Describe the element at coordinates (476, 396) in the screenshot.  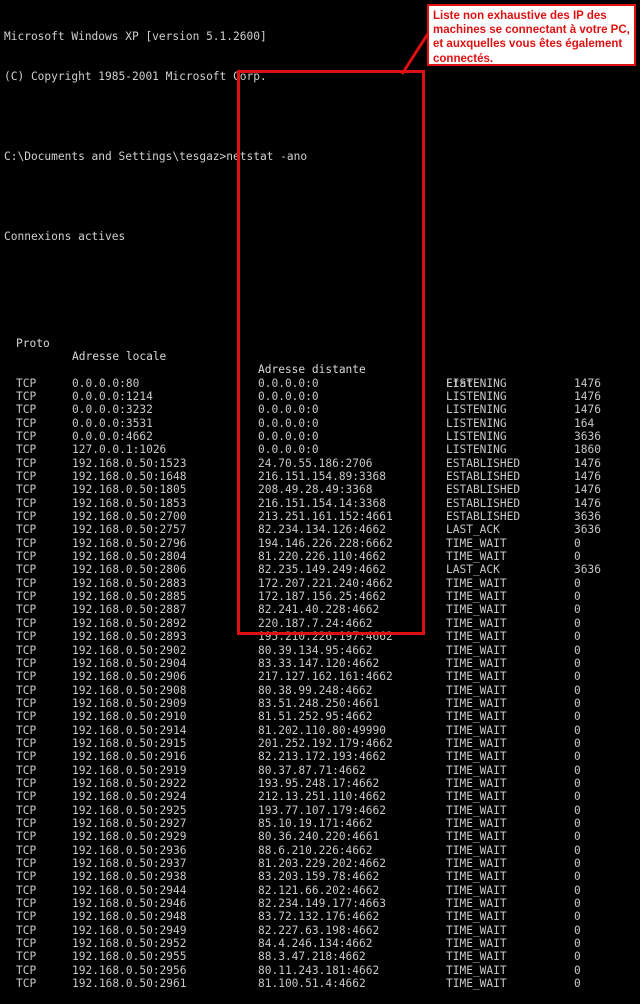
I see `cell-state: LISTENING` at that location.